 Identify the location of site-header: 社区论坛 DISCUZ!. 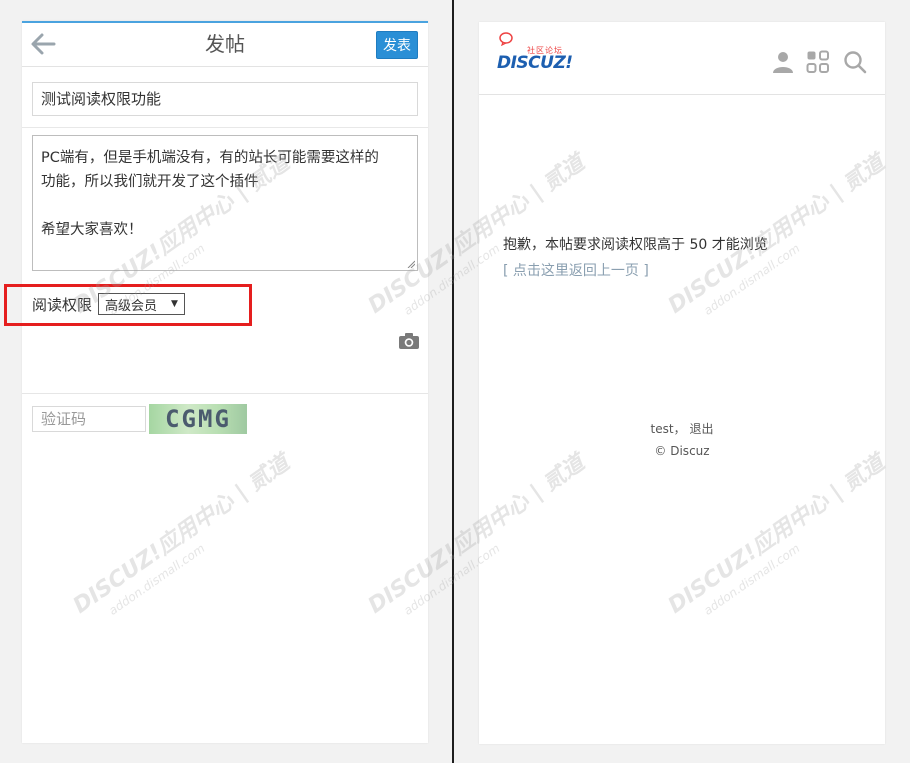
(682, 58).